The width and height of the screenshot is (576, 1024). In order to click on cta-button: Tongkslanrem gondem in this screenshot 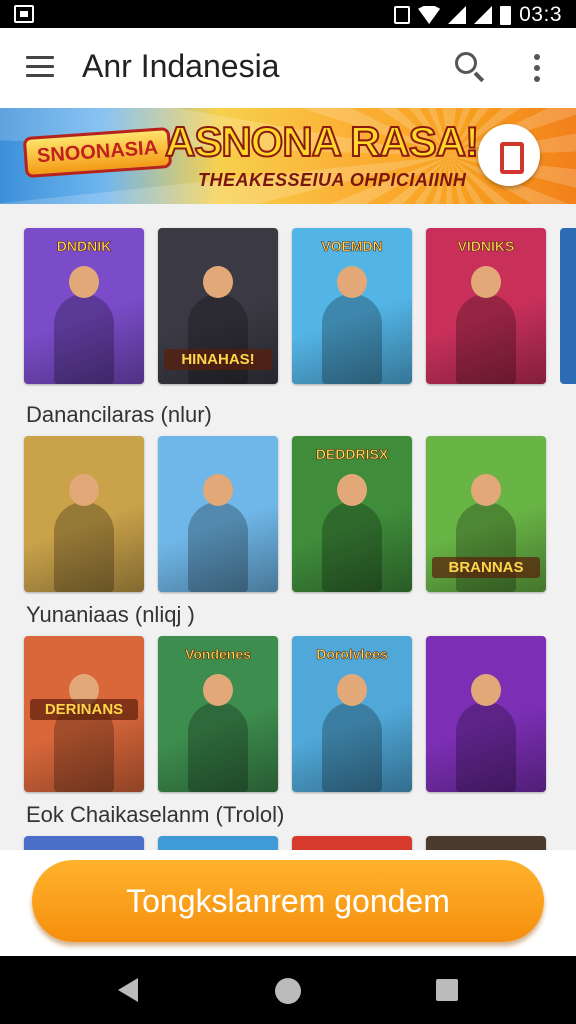, I will do `click(288, 901)`.